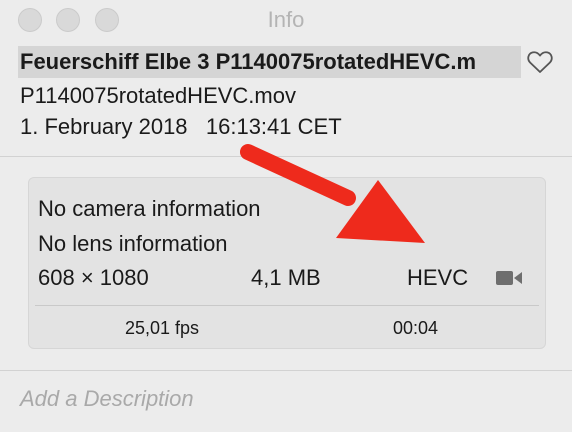 The width and height of the screenshot is (572, 432). I want to click on heart-icon, so click(540, 62).